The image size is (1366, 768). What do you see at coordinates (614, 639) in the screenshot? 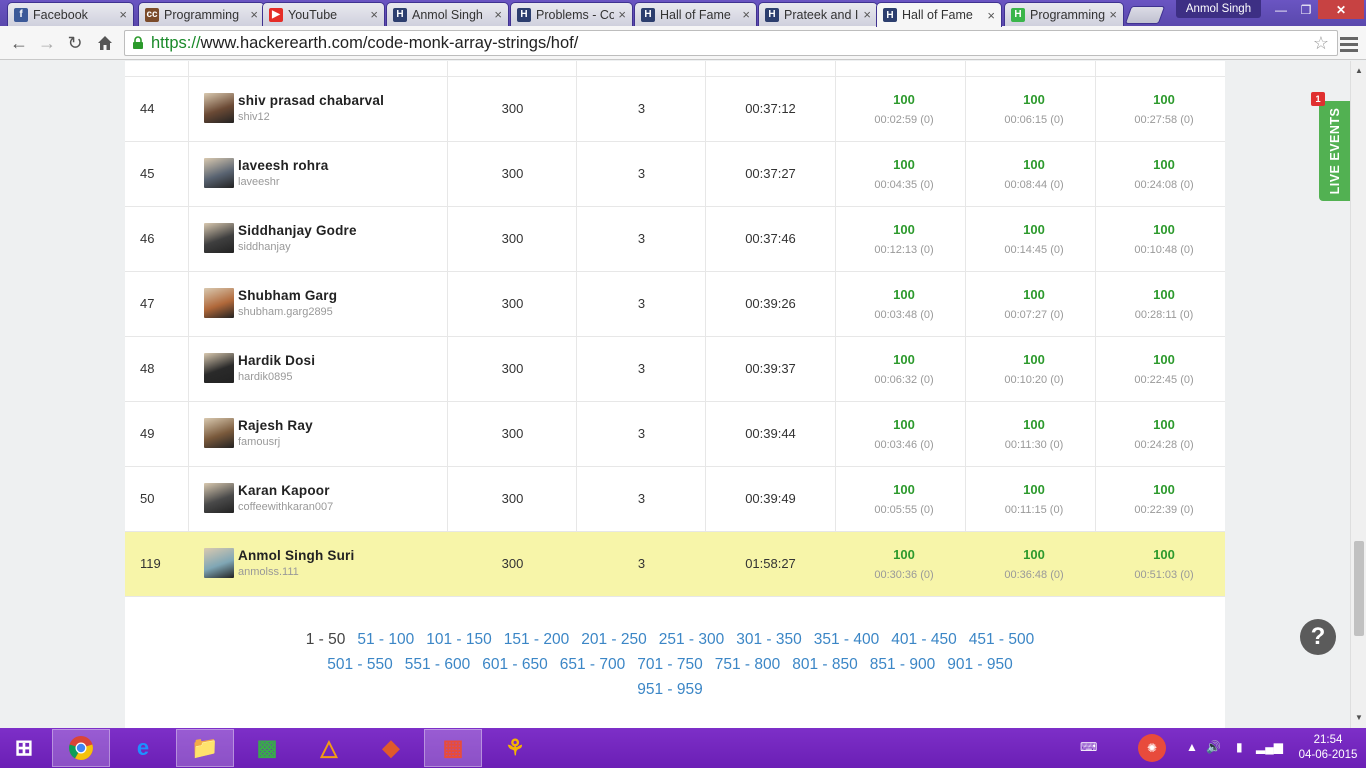
I see `page-link: 201 - 250` at bounding box center [614, 639].